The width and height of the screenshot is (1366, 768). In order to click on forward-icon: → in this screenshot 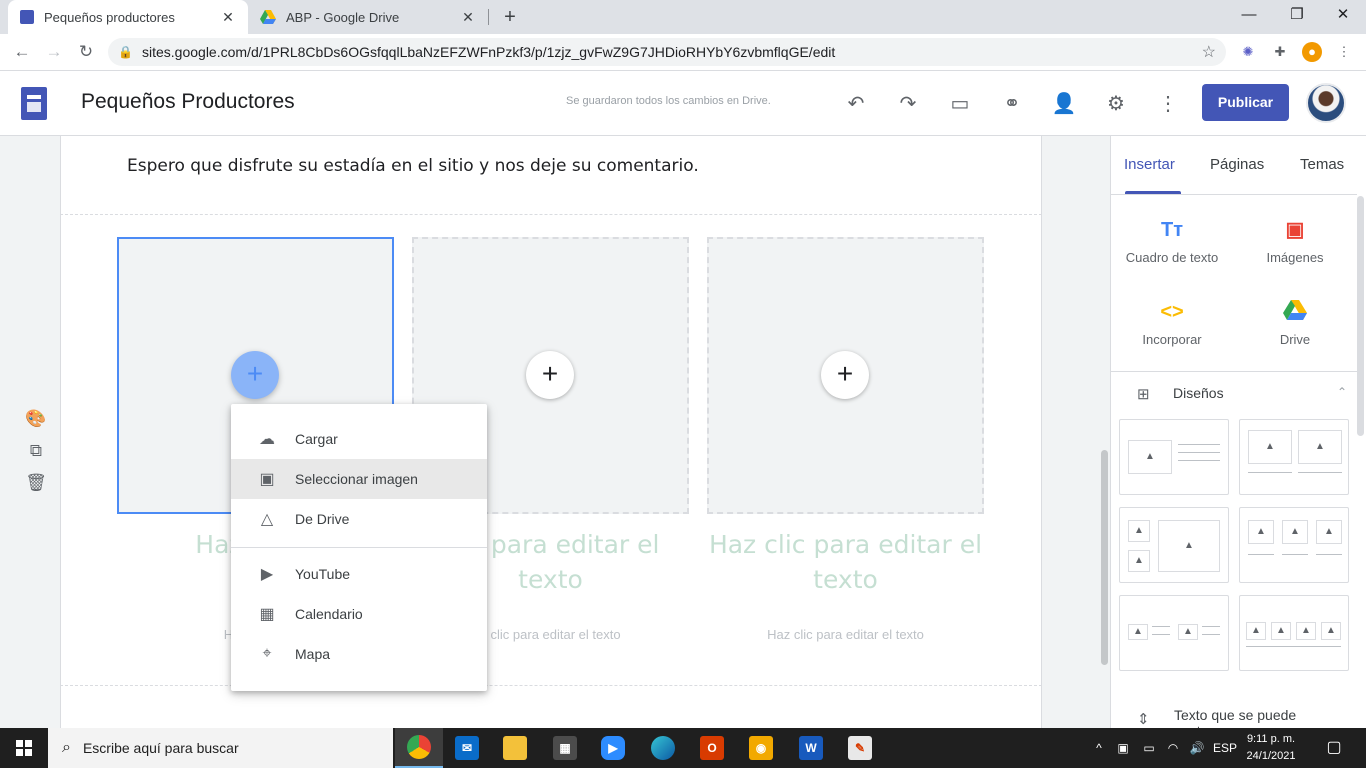, I will do `click(54, 52)`.